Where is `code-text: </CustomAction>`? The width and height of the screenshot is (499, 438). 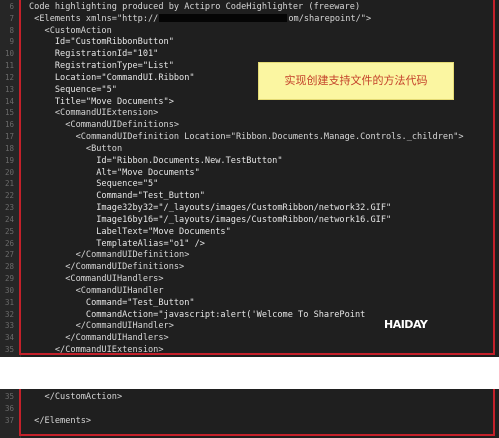
code-text: </CustomAction> is located at coordinates (76, 397).